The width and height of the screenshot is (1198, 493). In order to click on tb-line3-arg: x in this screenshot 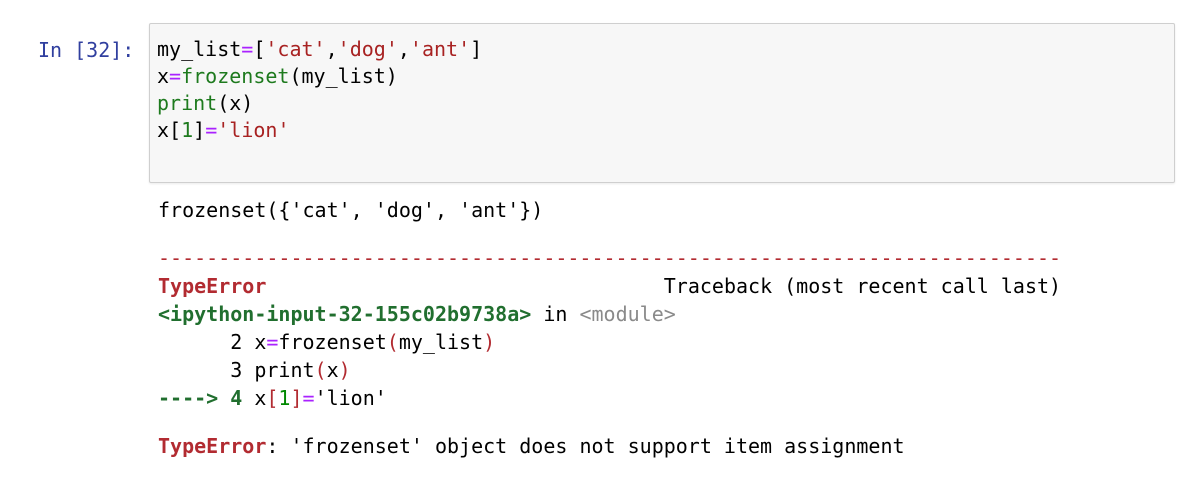, I will do `click(332, 370)`.